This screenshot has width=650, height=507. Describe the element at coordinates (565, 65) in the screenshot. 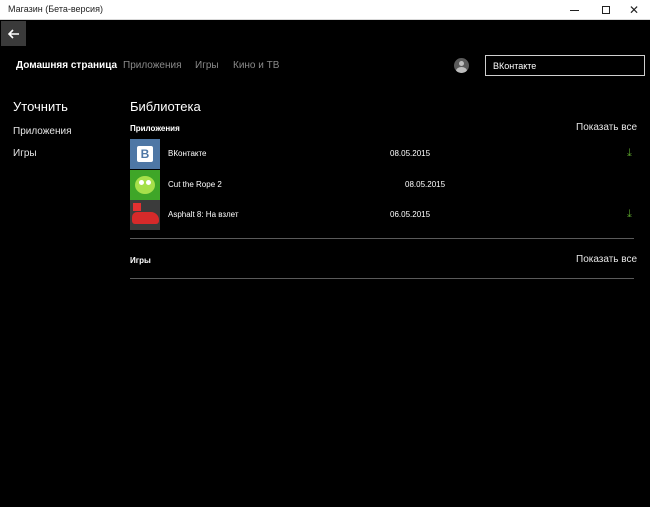

I see `search-input` at that location.